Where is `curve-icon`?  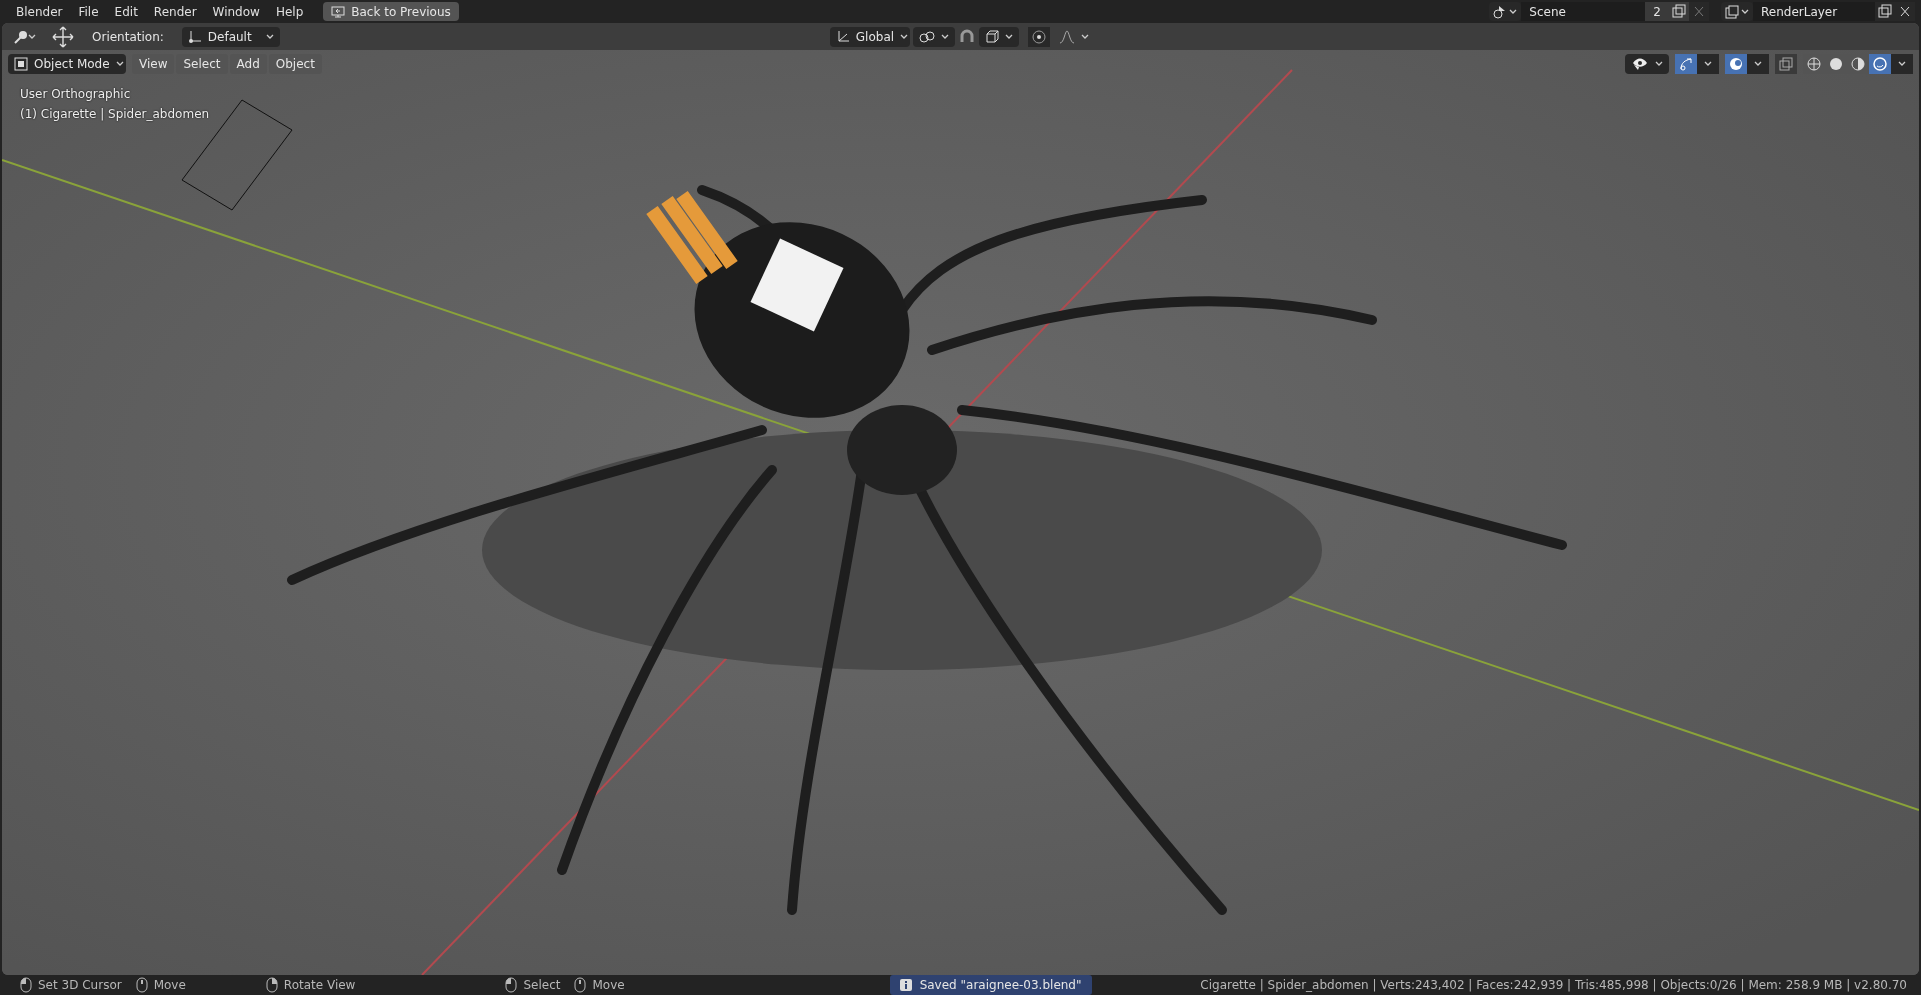 curve-icon is located at coordinates (1066, 36).